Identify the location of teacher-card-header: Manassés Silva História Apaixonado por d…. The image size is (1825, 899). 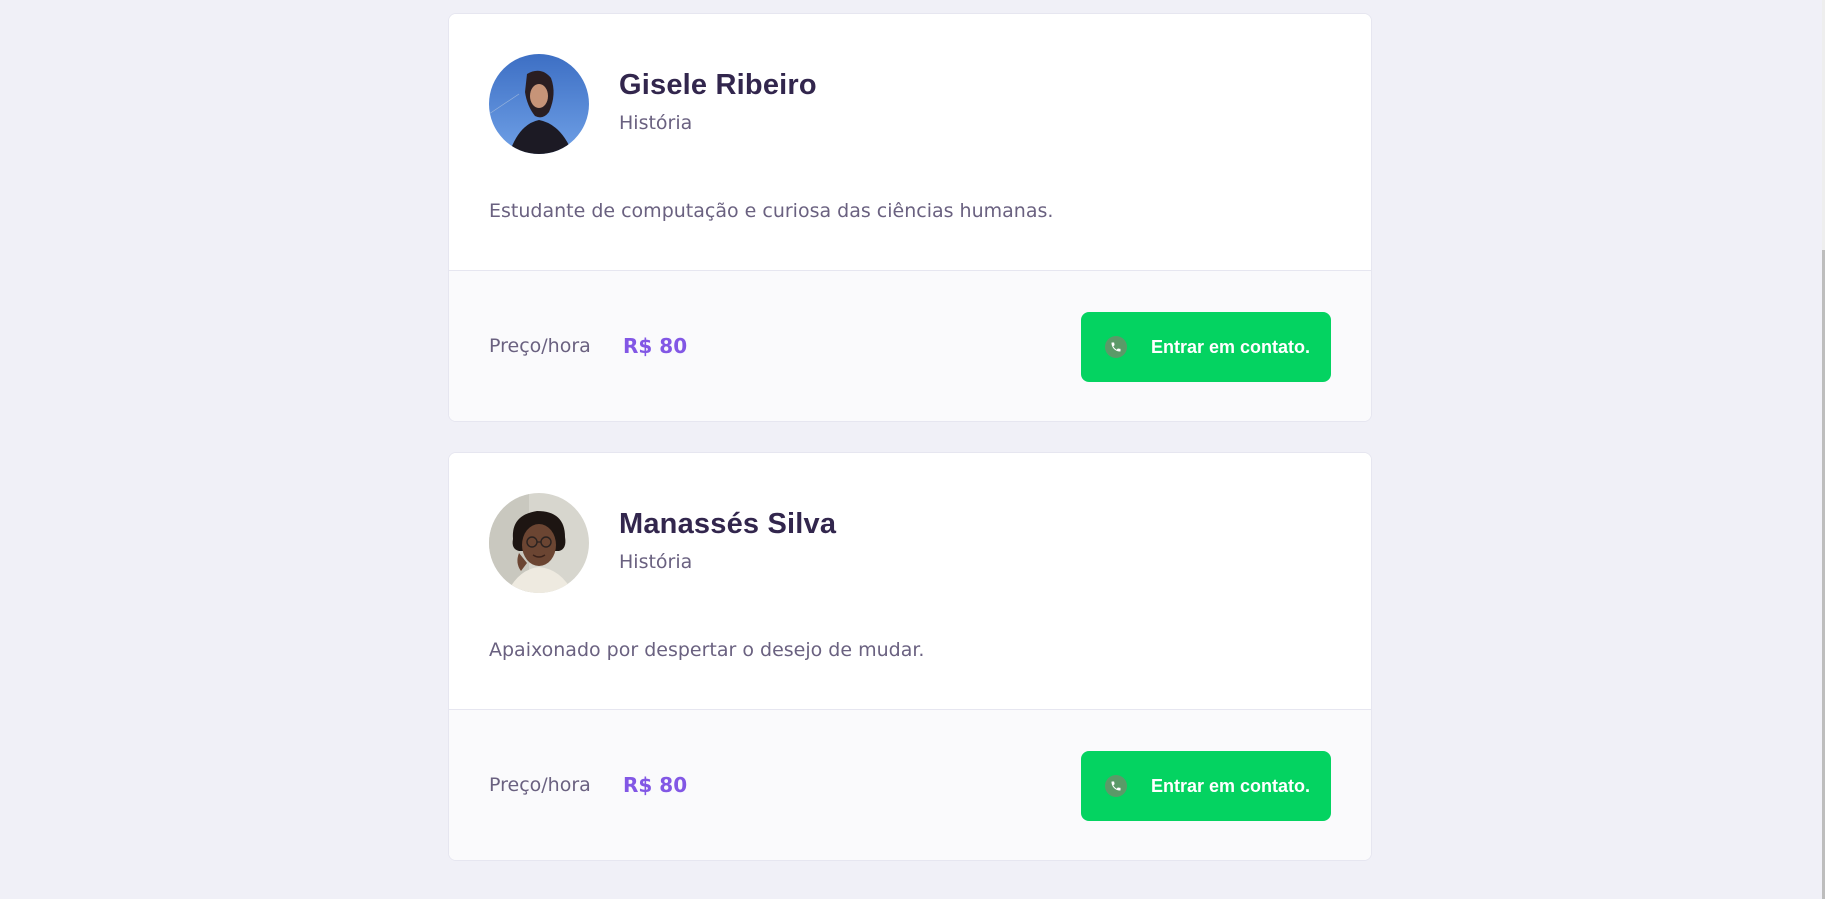
(910, 581).